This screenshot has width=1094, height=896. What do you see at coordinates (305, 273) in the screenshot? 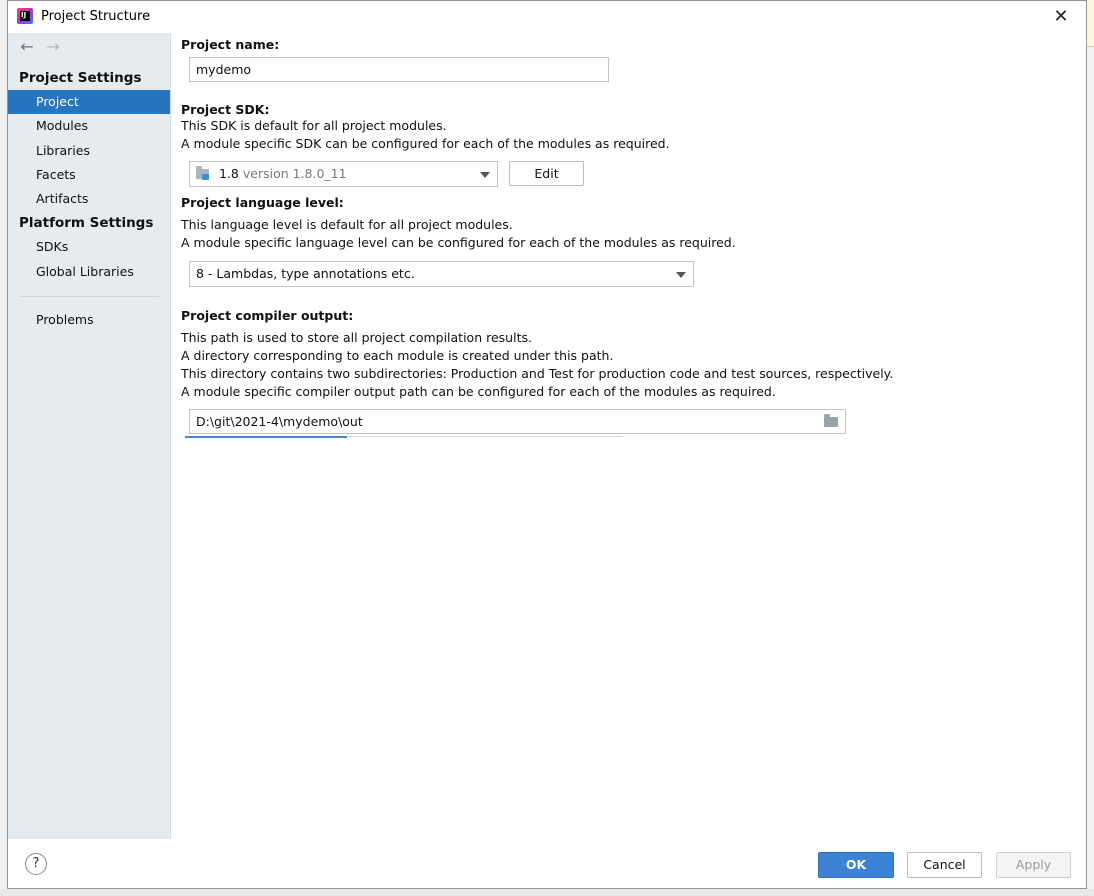
I see `language-level-value: 8 - Lambdas, type annotations etc.` at bounding box center [305, 273].